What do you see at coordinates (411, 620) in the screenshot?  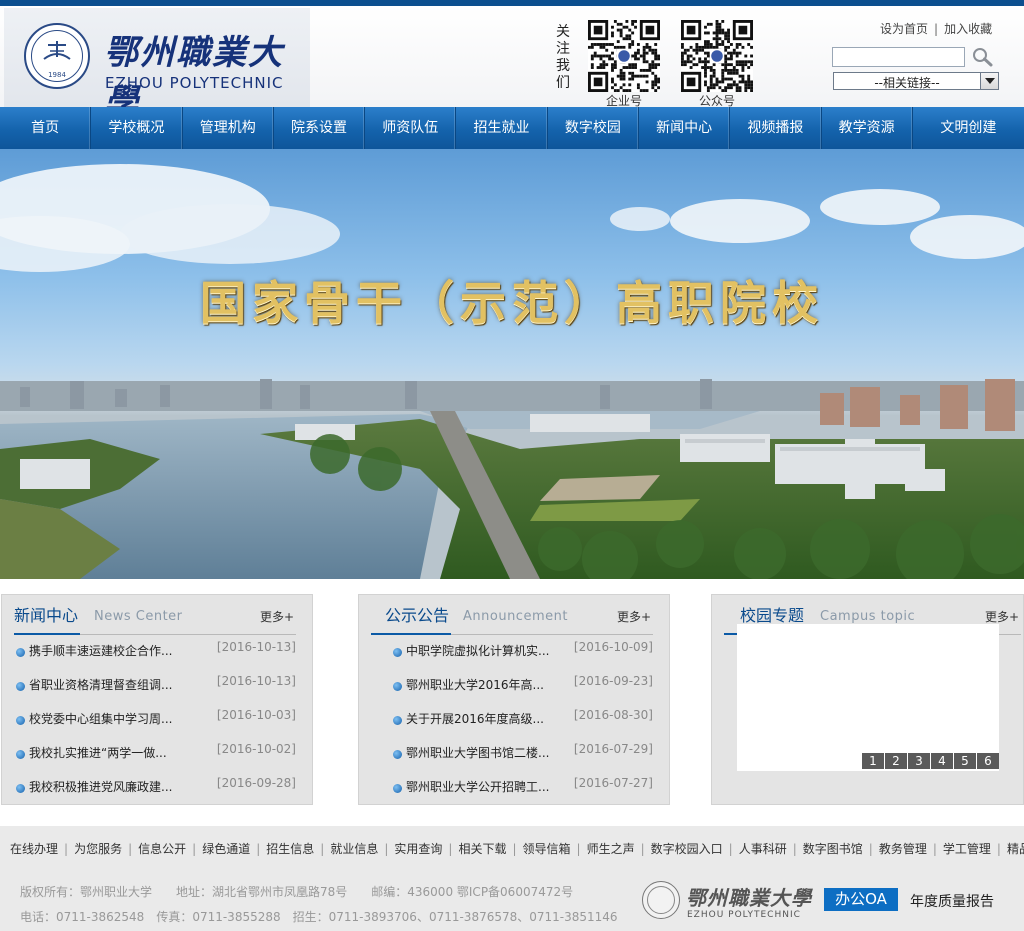 I see `panel-title: 公示公告` at bounding box center [411, 620].